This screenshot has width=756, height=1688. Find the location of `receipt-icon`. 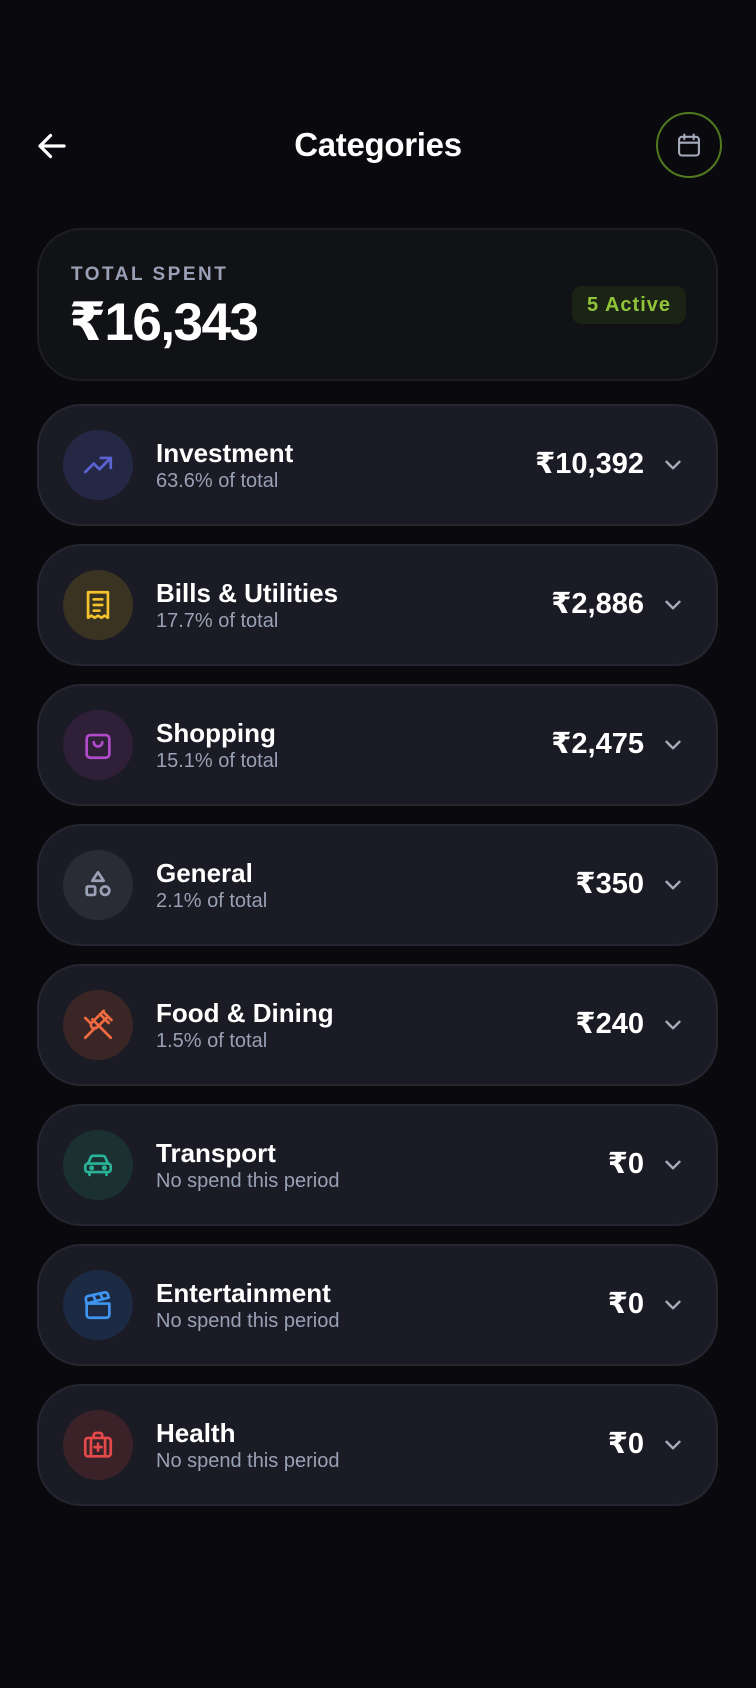

receipt-icon is located at coordinates (98, 605).